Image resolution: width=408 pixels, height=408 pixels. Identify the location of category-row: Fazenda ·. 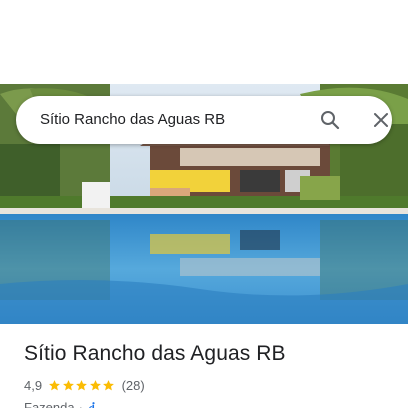
(62, 403).